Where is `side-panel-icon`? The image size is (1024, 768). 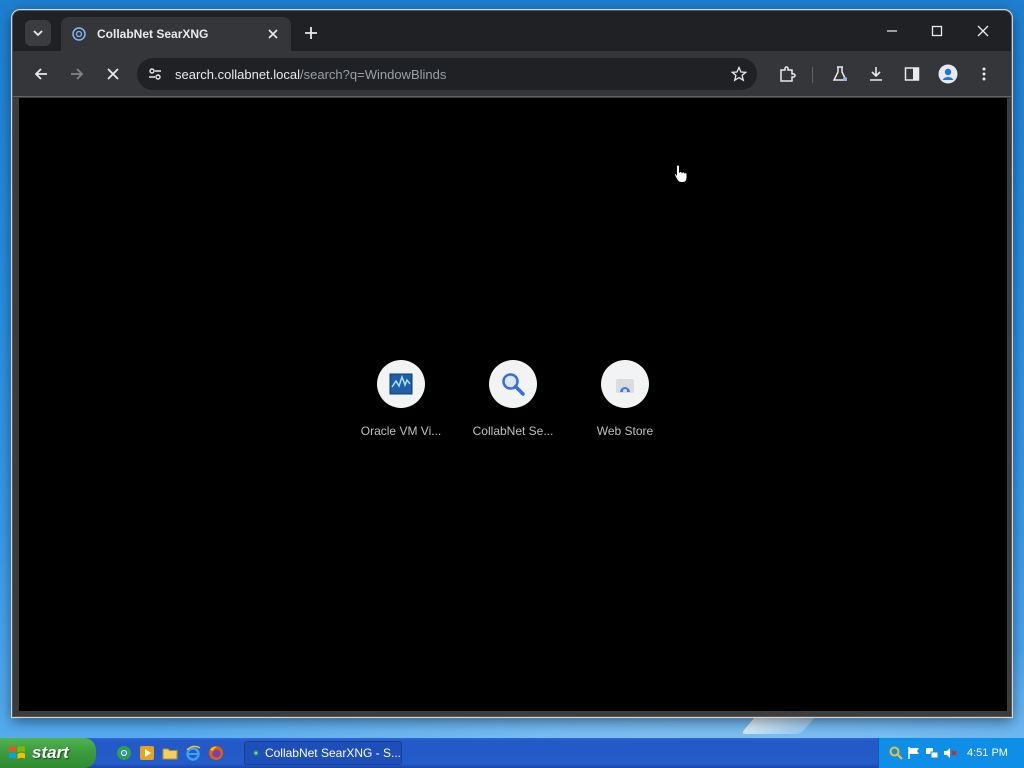
side-panel-icon is located at coordinates (912, 74).